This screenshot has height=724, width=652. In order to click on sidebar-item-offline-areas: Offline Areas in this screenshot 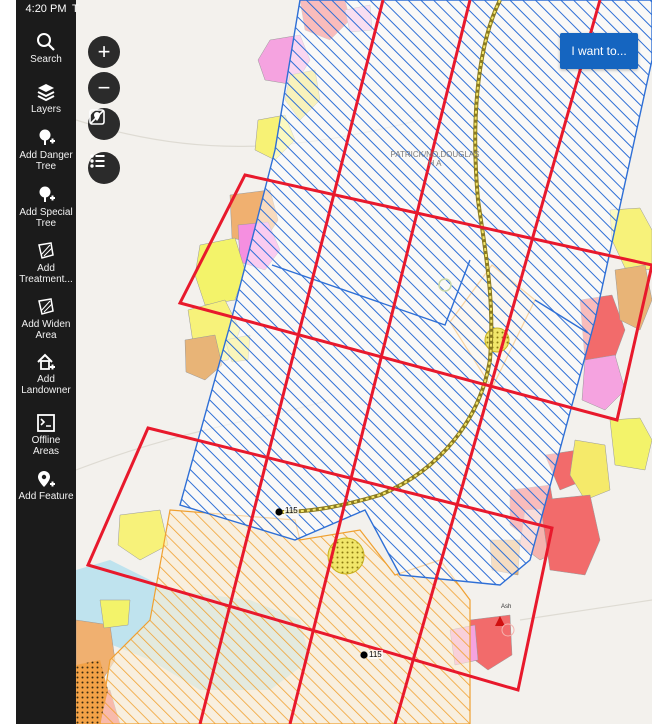, I will do `click(46, 435)`.